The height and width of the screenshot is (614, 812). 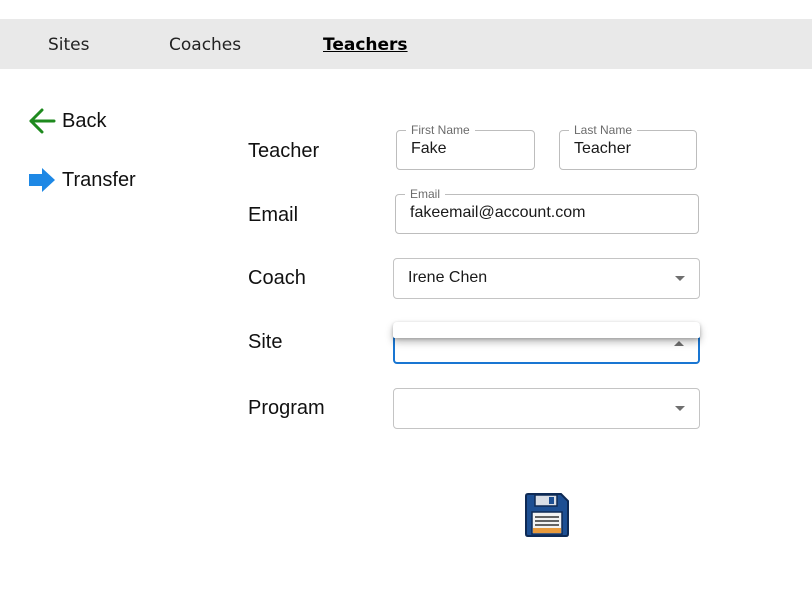 I want to click on back-button: Back, so click(x=67, y=121).